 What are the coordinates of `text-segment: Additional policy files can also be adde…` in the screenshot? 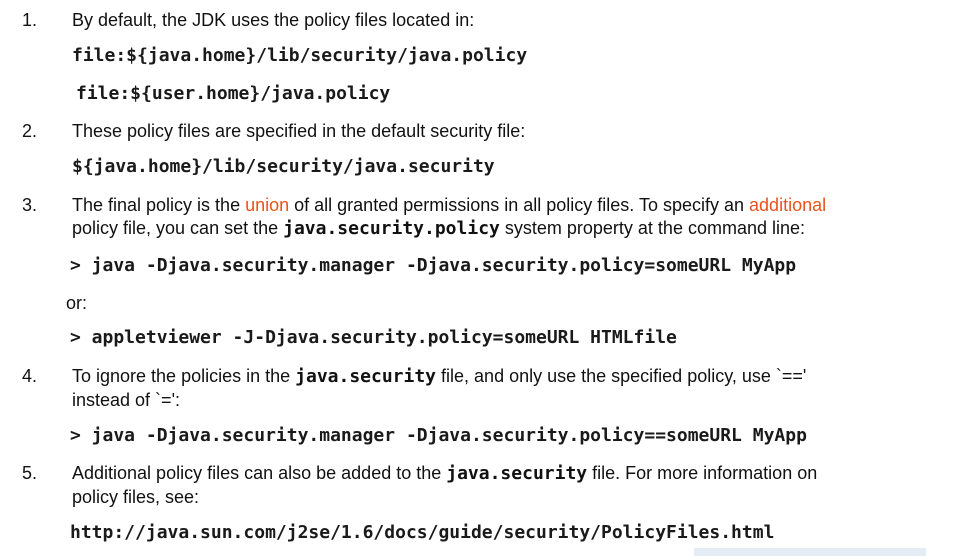 It's located at (259, 473).